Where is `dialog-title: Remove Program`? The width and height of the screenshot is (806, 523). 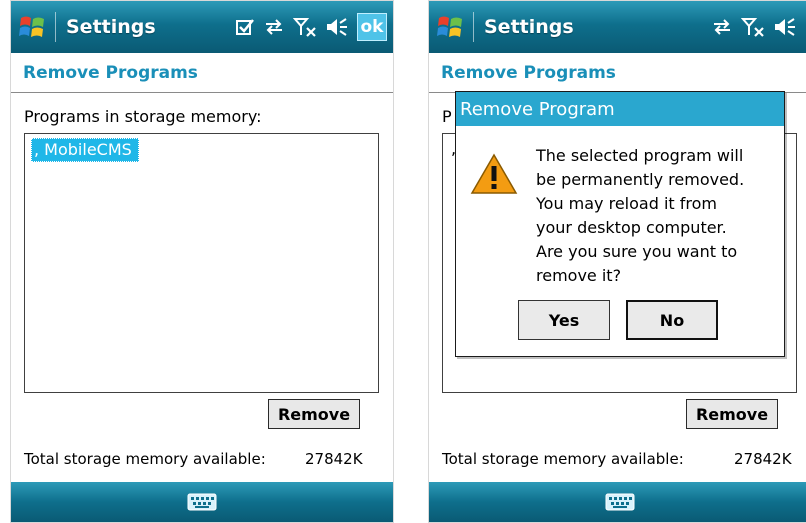 dialog-title: Remove Program is located at coordinates (620, 109).